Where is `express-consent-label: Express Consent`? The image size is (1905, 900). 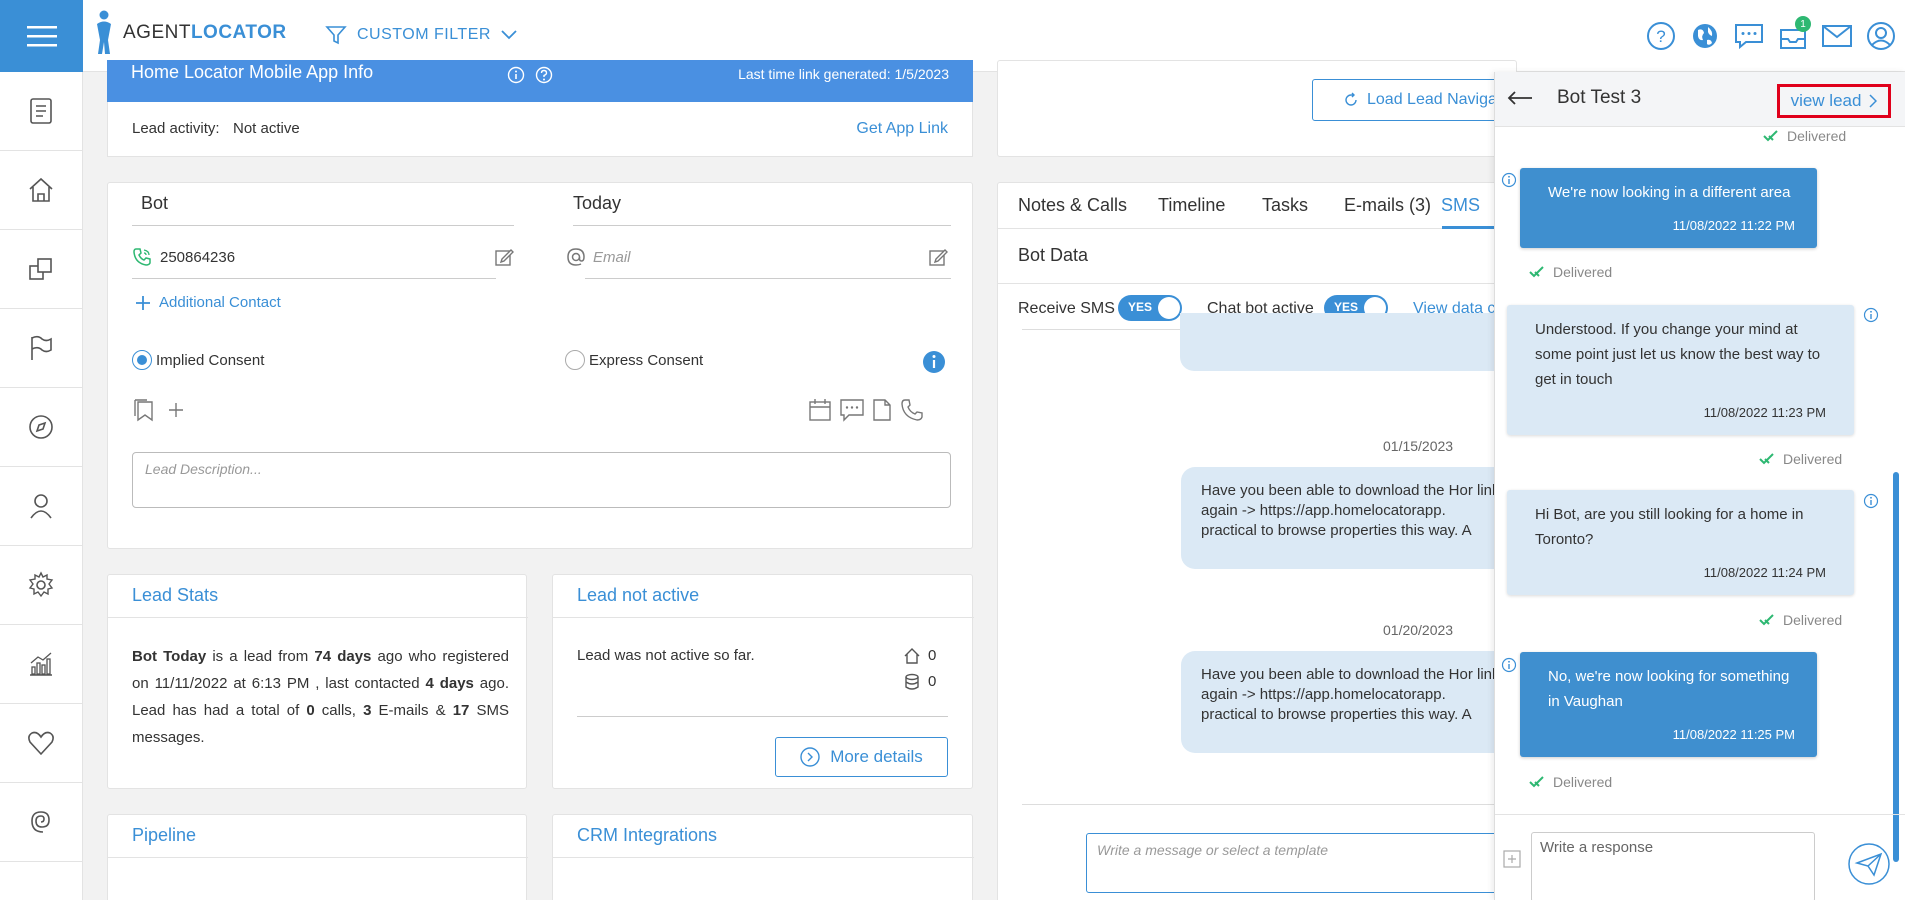 express-consent-label: Express Consent is located at coordinates (646, 360).